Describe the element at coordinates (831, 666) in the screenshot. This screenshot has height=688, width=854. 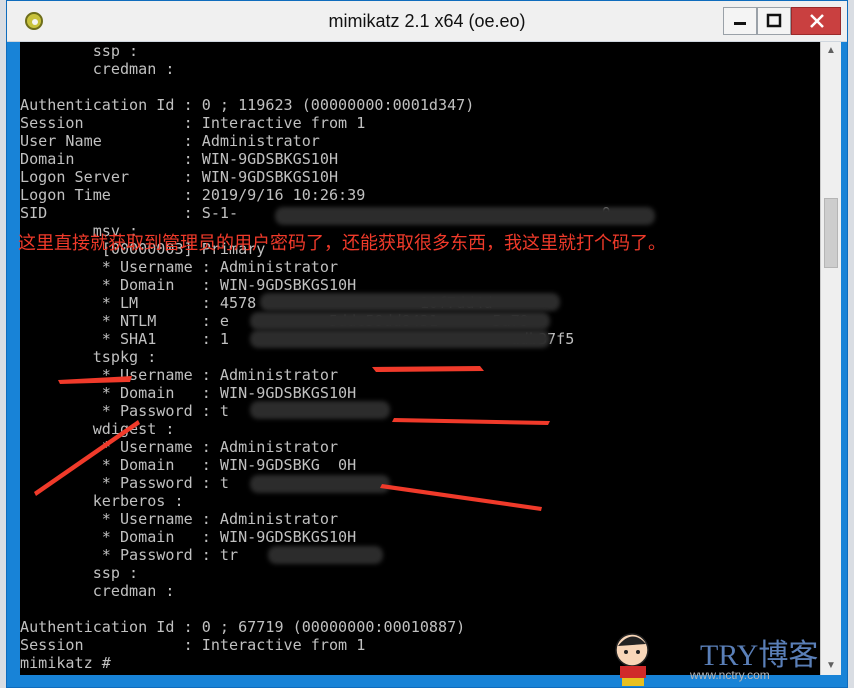
I see `scroll-down-icon: ▼` at that location.